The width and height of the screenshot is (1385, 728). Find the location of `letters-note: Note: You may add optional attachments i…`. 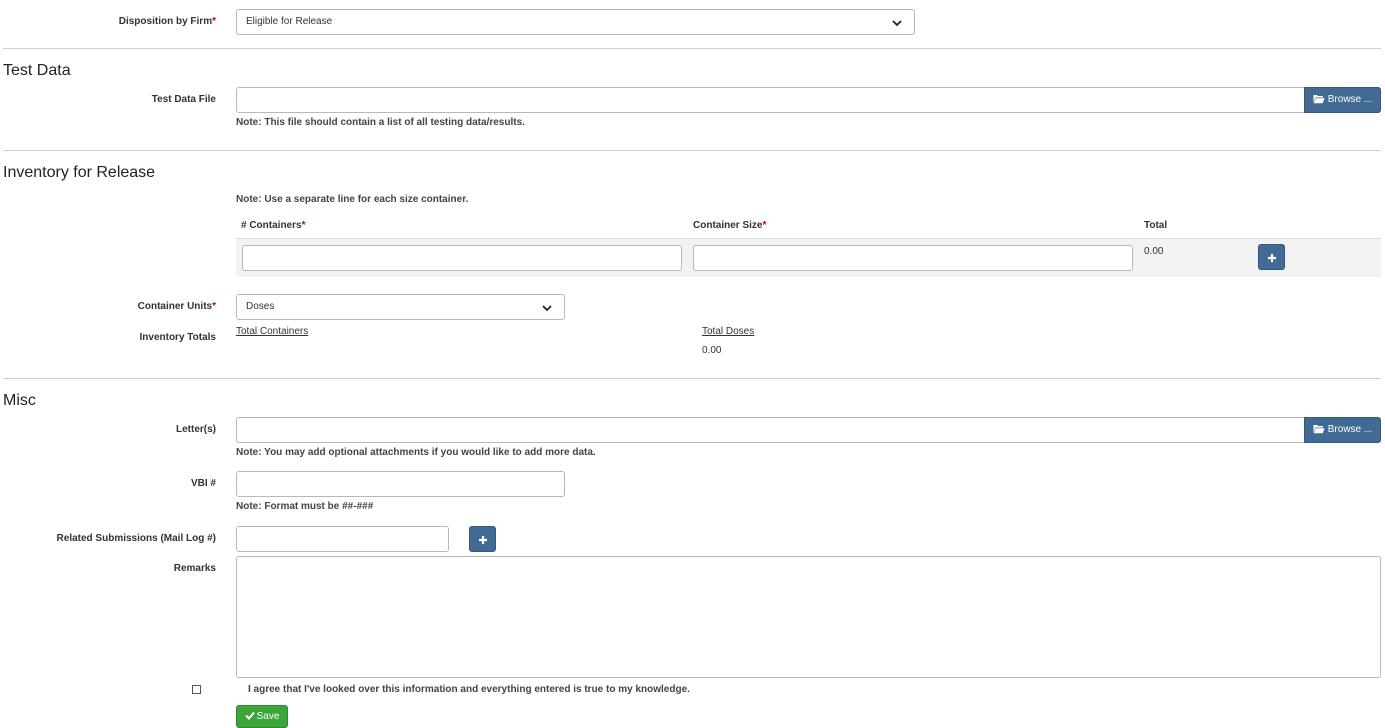

letters-note: Note: You may add optional attachments i… is located at coordinates (416, 452).